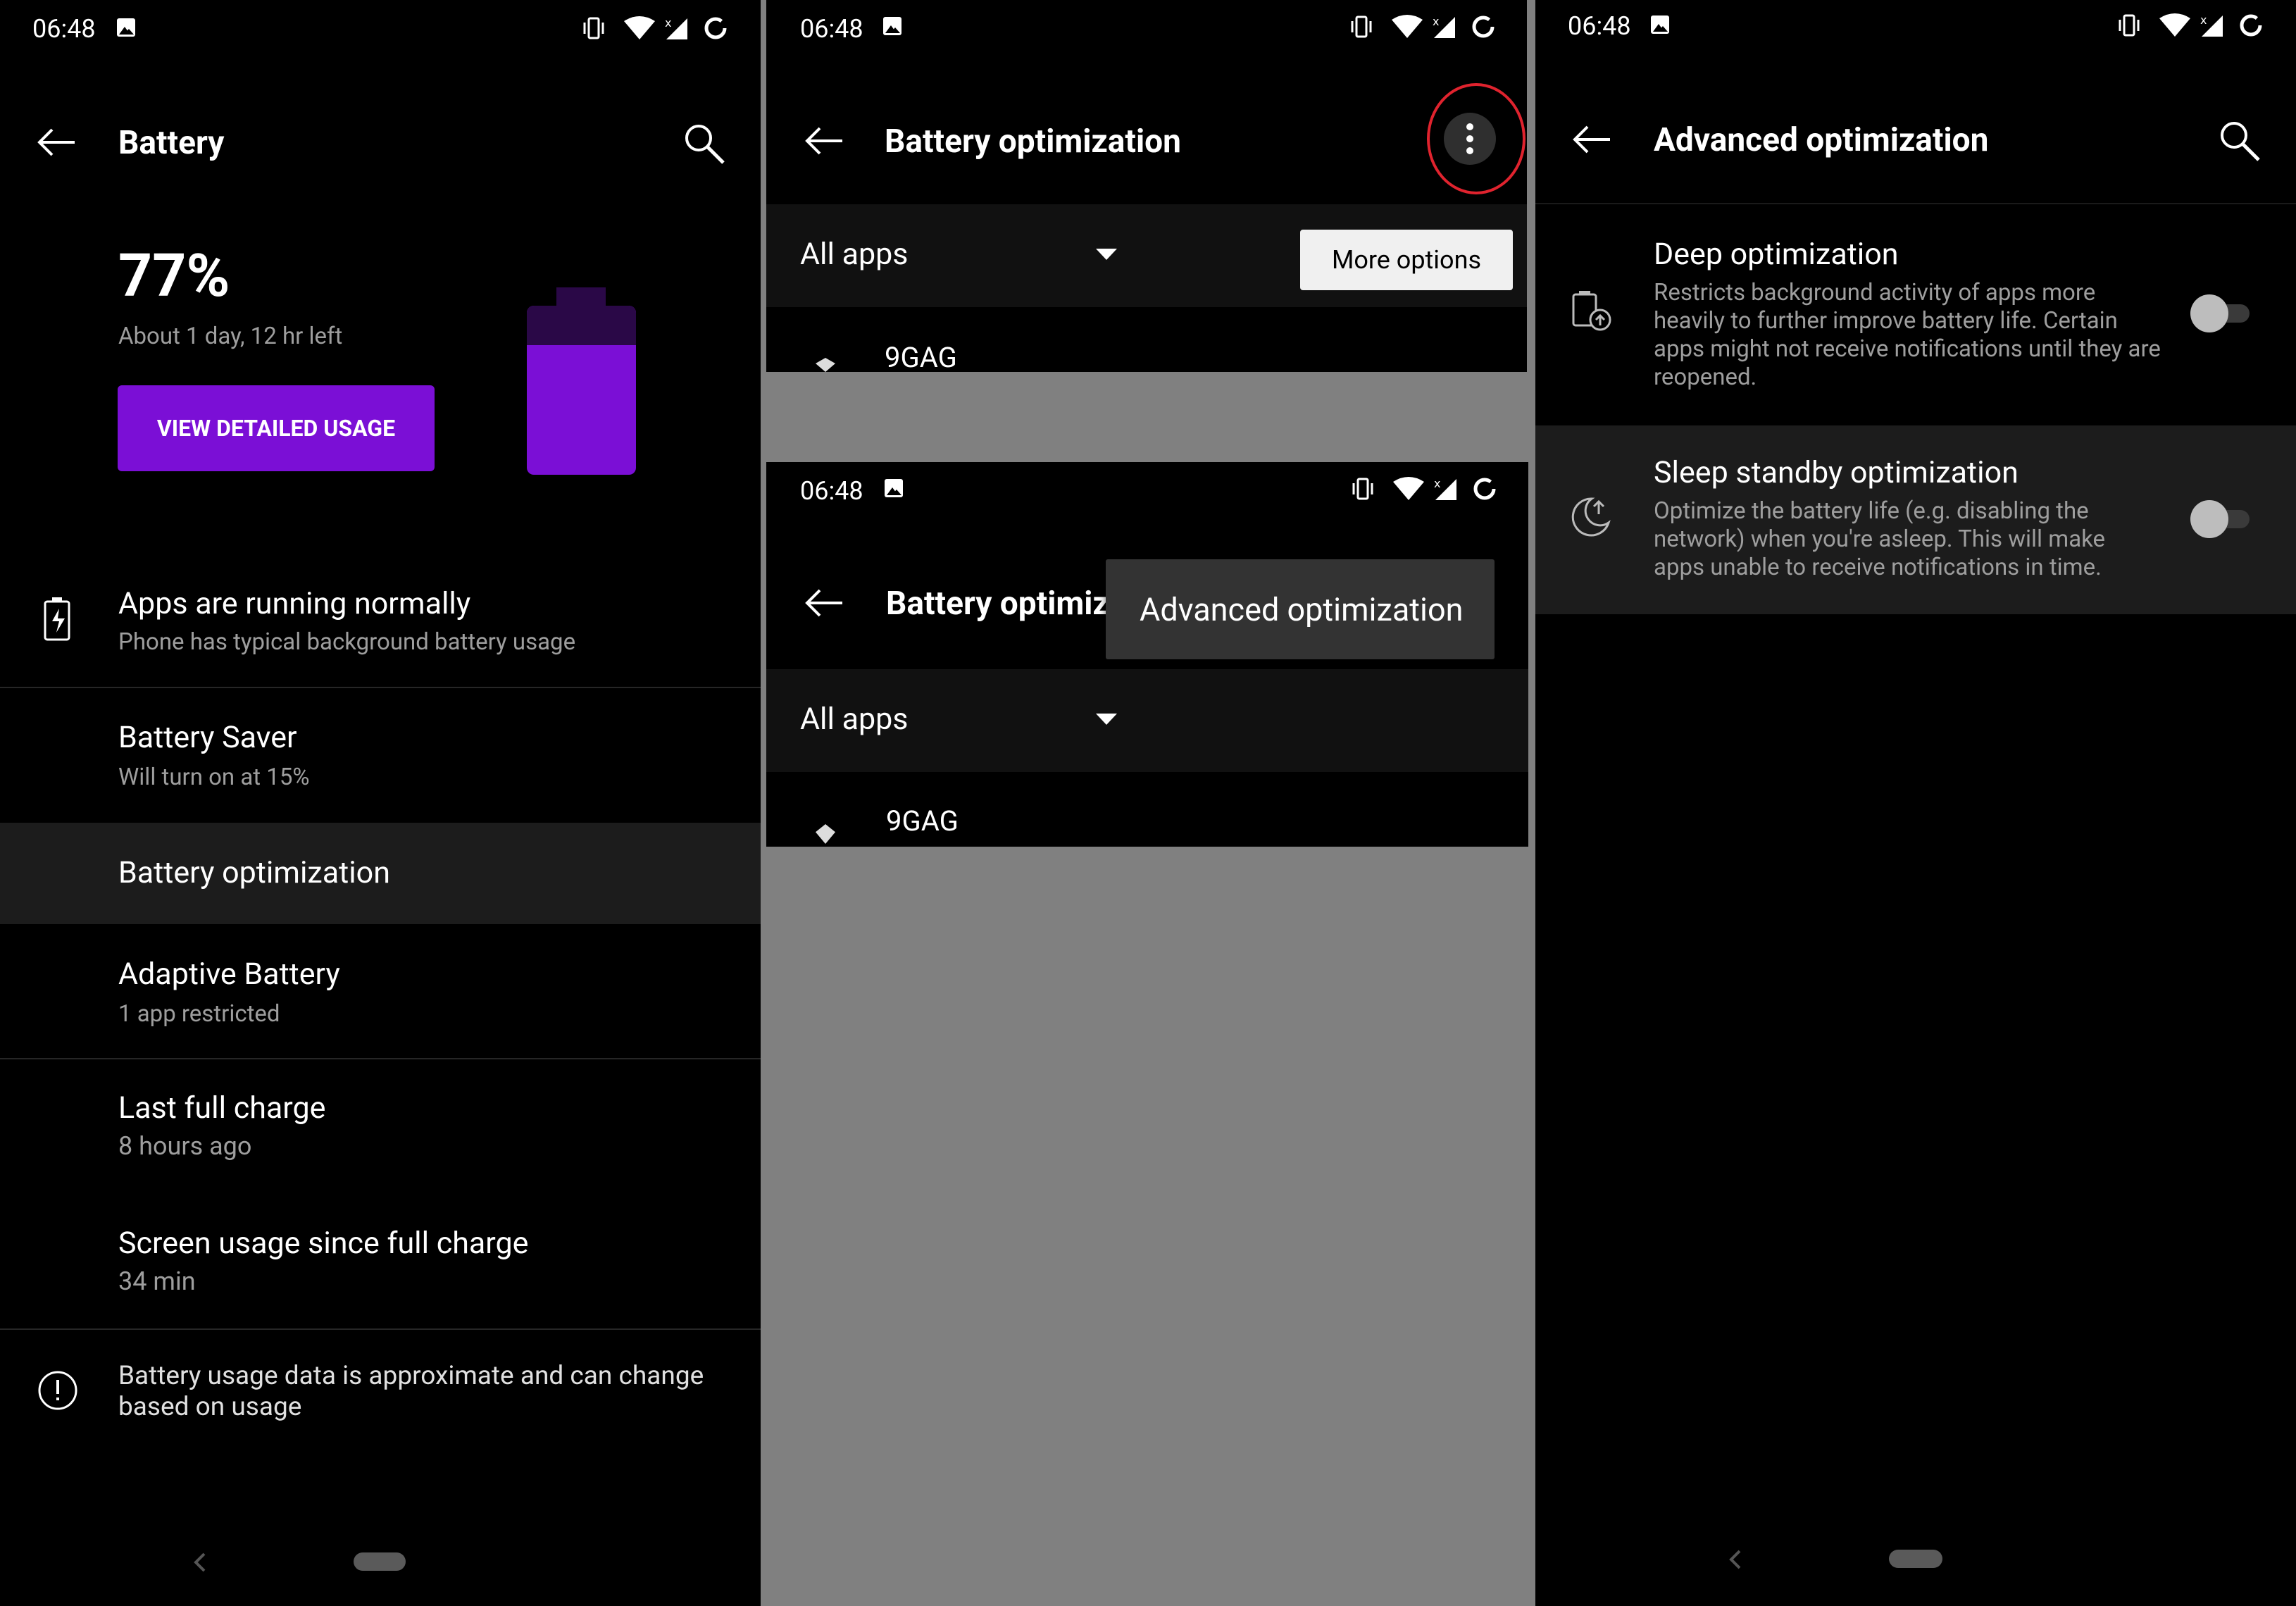 The image size is (2296, 1606). What do you see at coordinates (222, 1108) in the screenshot?
I see `row-last-full-charge-title: Last full charge` at bounding box center [222, 1108].